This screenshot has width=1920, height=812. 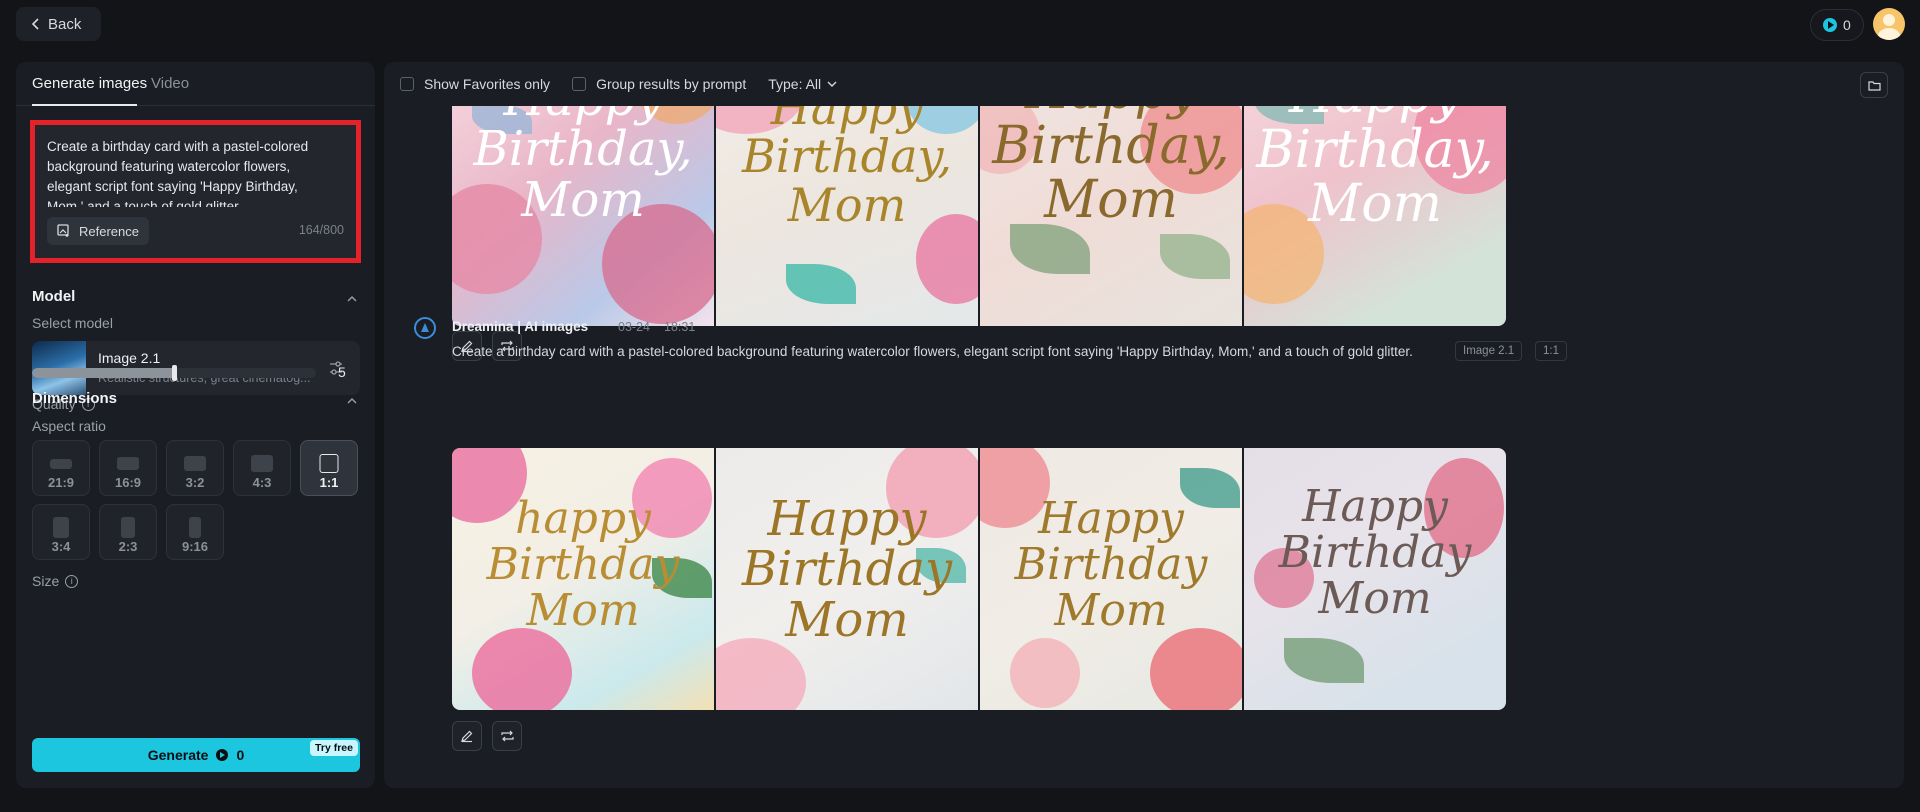 What do you see at coordinates (63, 230) in the screenshot?
I see `image-reference-icon` at bounding box center [63, 230].